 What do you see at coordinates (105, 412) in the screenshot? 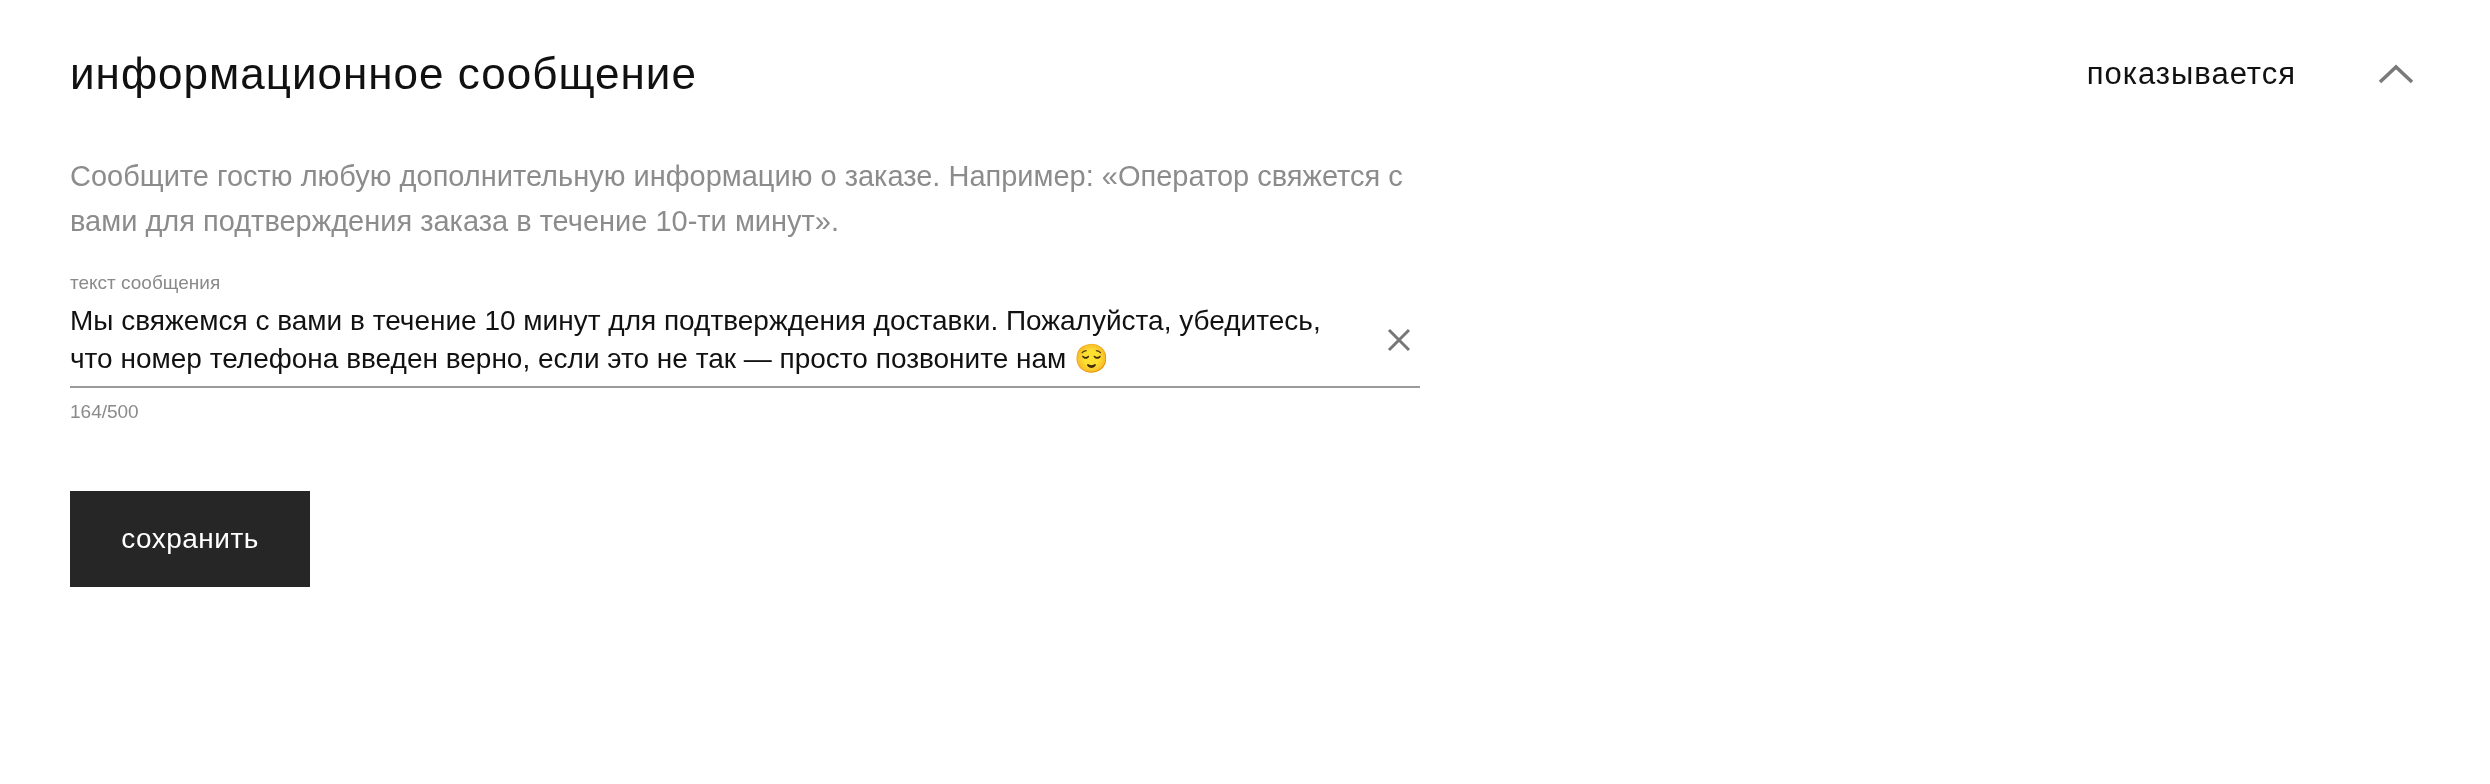
I see `character-counter: 164/500` at bounding box center [105, 412].